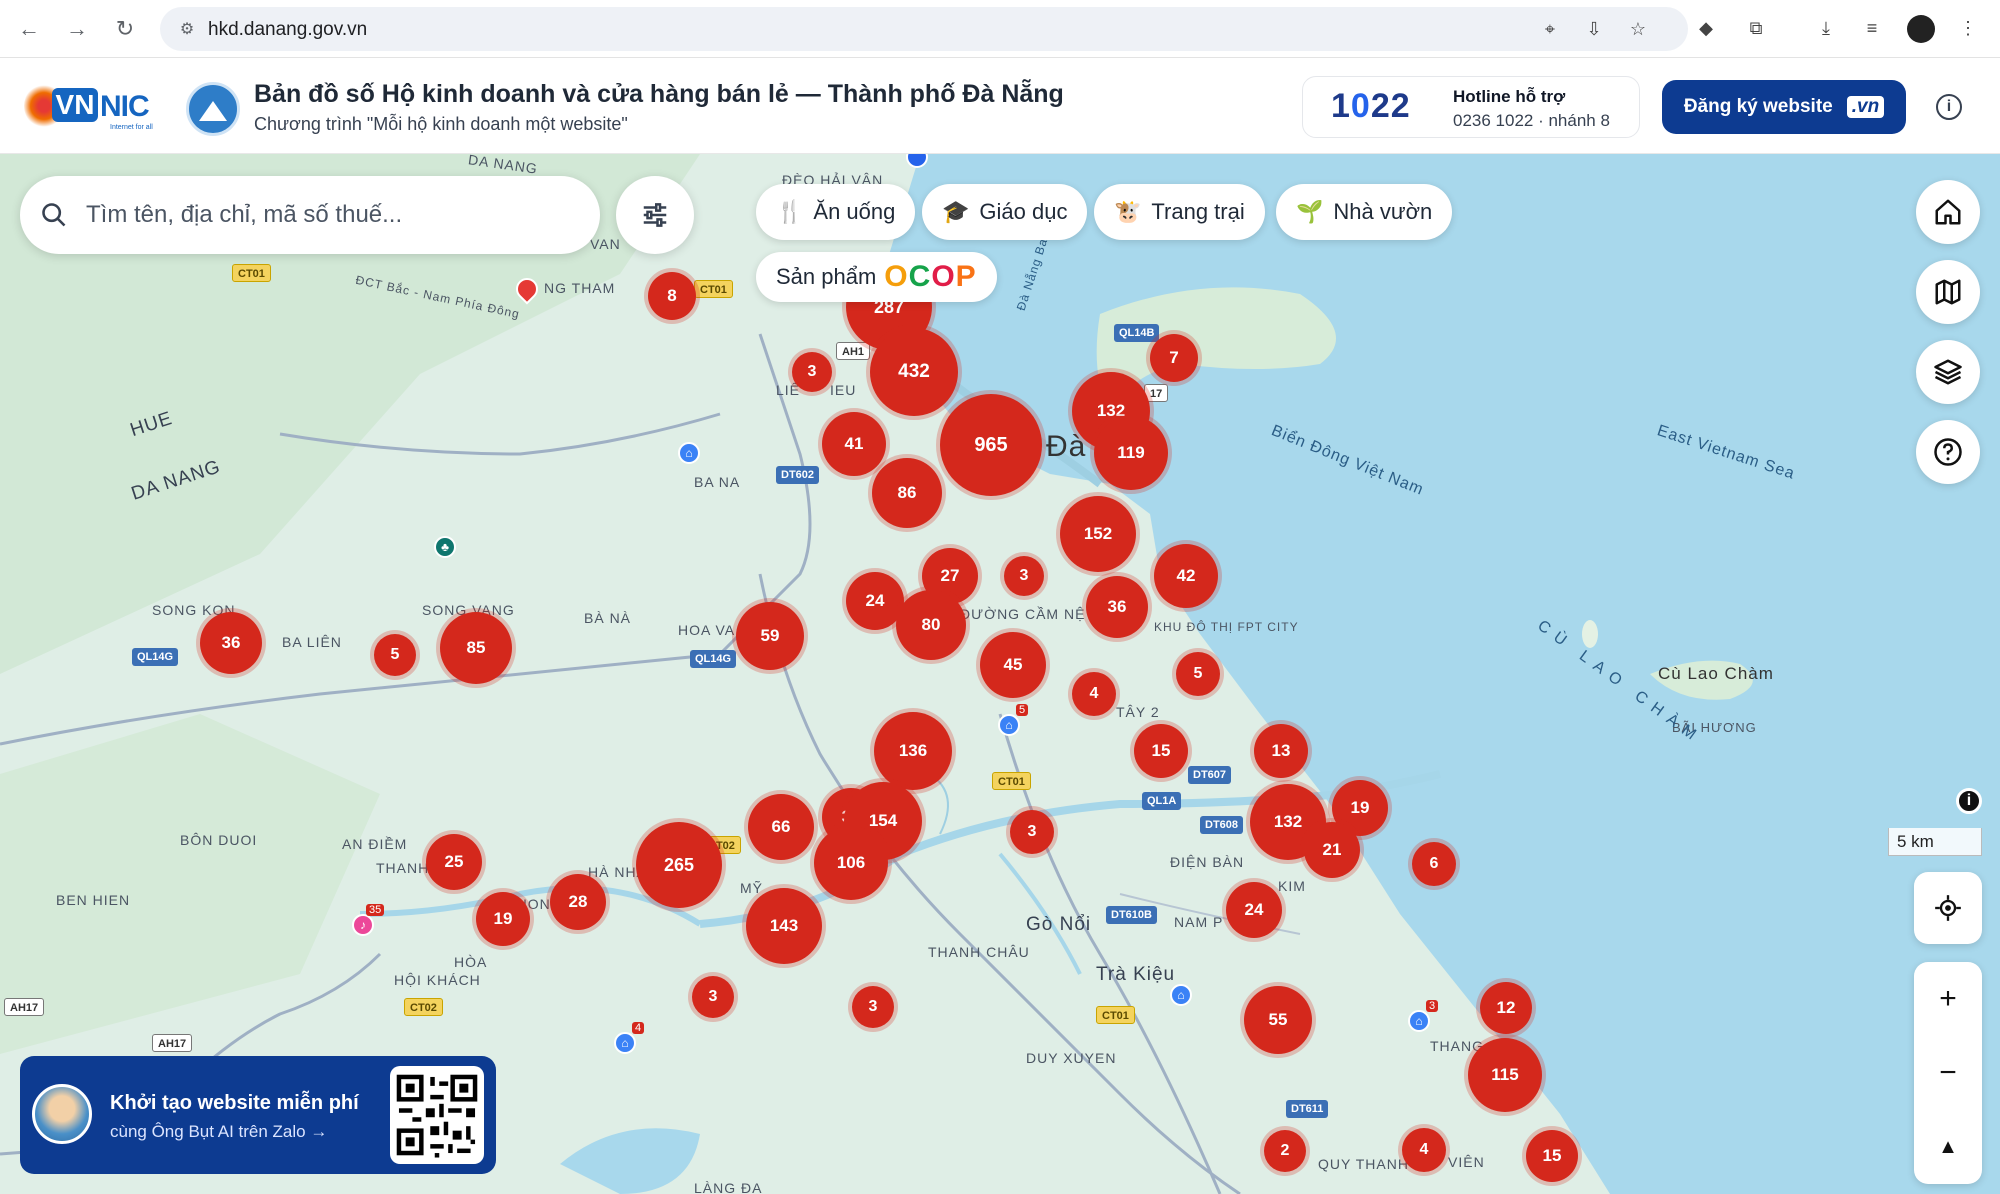  I want to click on hotline-digit-0: 0, so click(1360, 106).